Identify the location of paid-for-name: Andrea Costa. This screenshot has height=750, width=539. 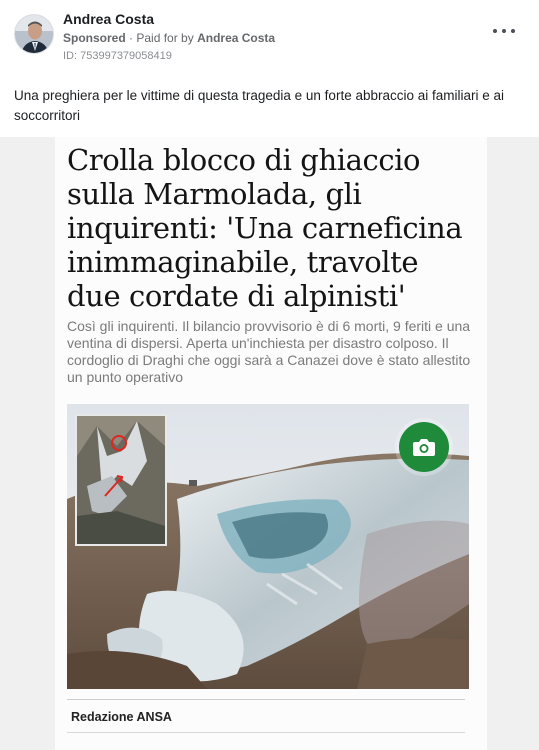
(236, 38).